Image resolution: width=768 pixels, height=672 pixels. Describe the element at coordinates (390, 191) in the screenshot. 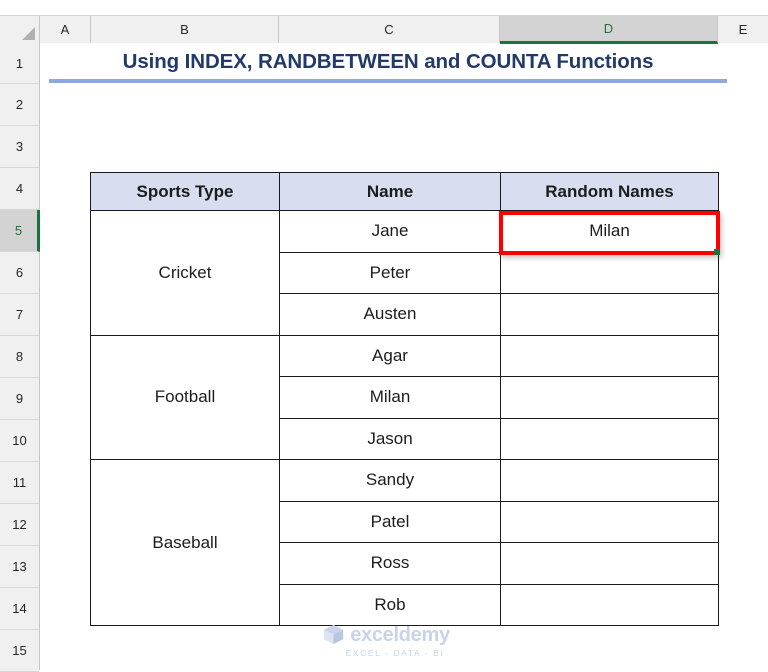

I see `column-header-name: Name` at that location.